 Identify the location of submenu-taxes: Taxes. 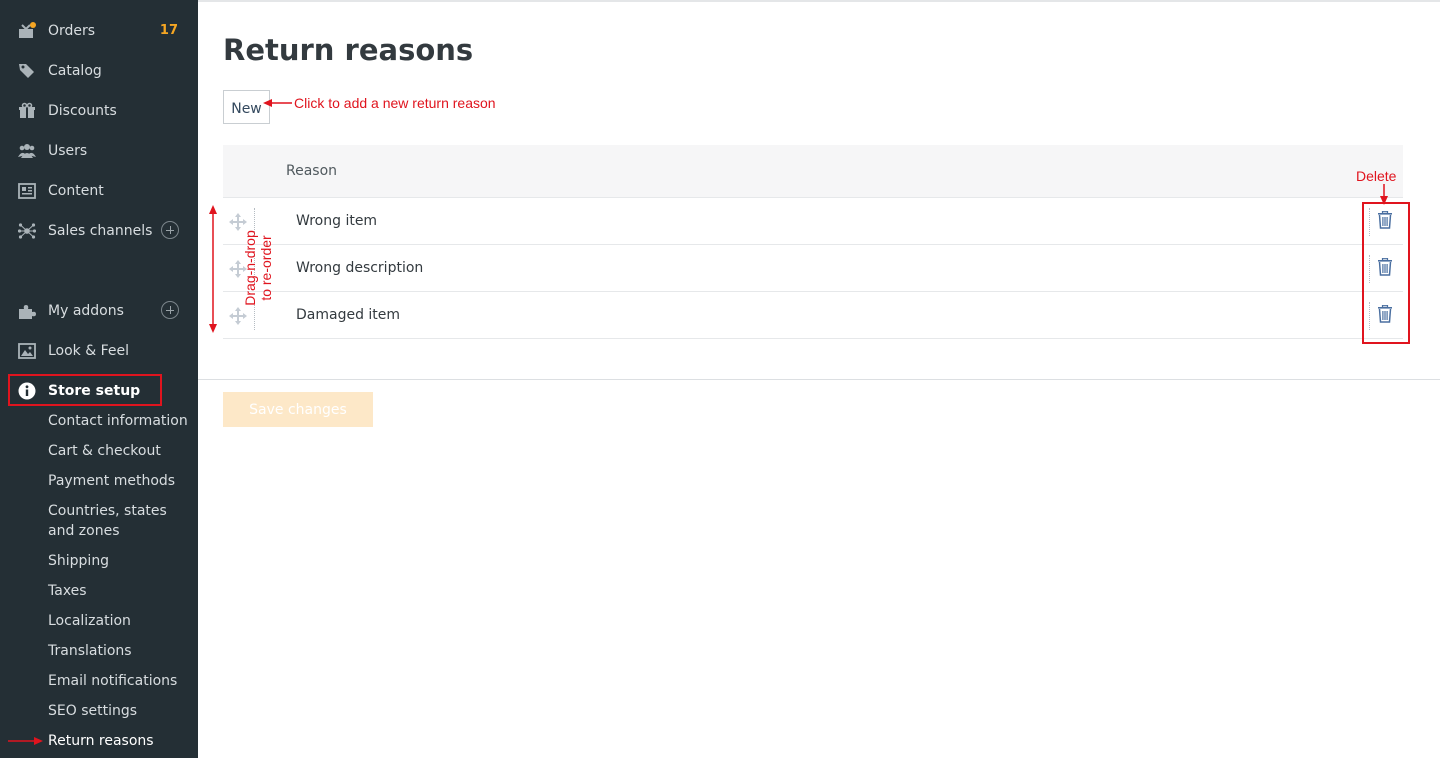
(118, 591).